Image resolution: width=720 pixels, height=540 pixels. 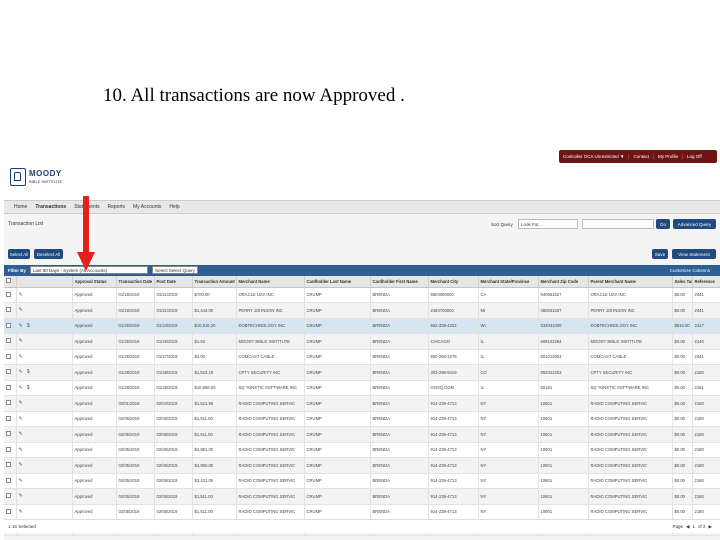 I want to click on select-all-button: Select All, so click(x=19, y=254).